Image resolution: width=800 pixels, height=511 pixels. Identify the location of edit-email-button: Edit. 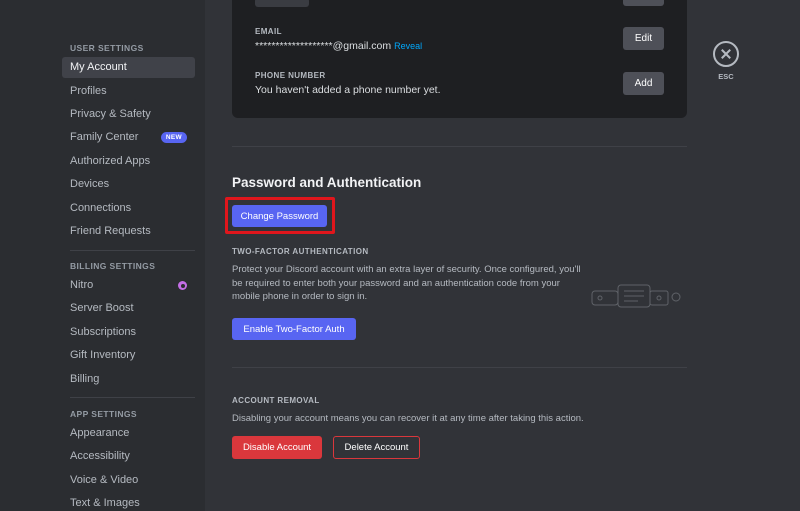
(643, 38).